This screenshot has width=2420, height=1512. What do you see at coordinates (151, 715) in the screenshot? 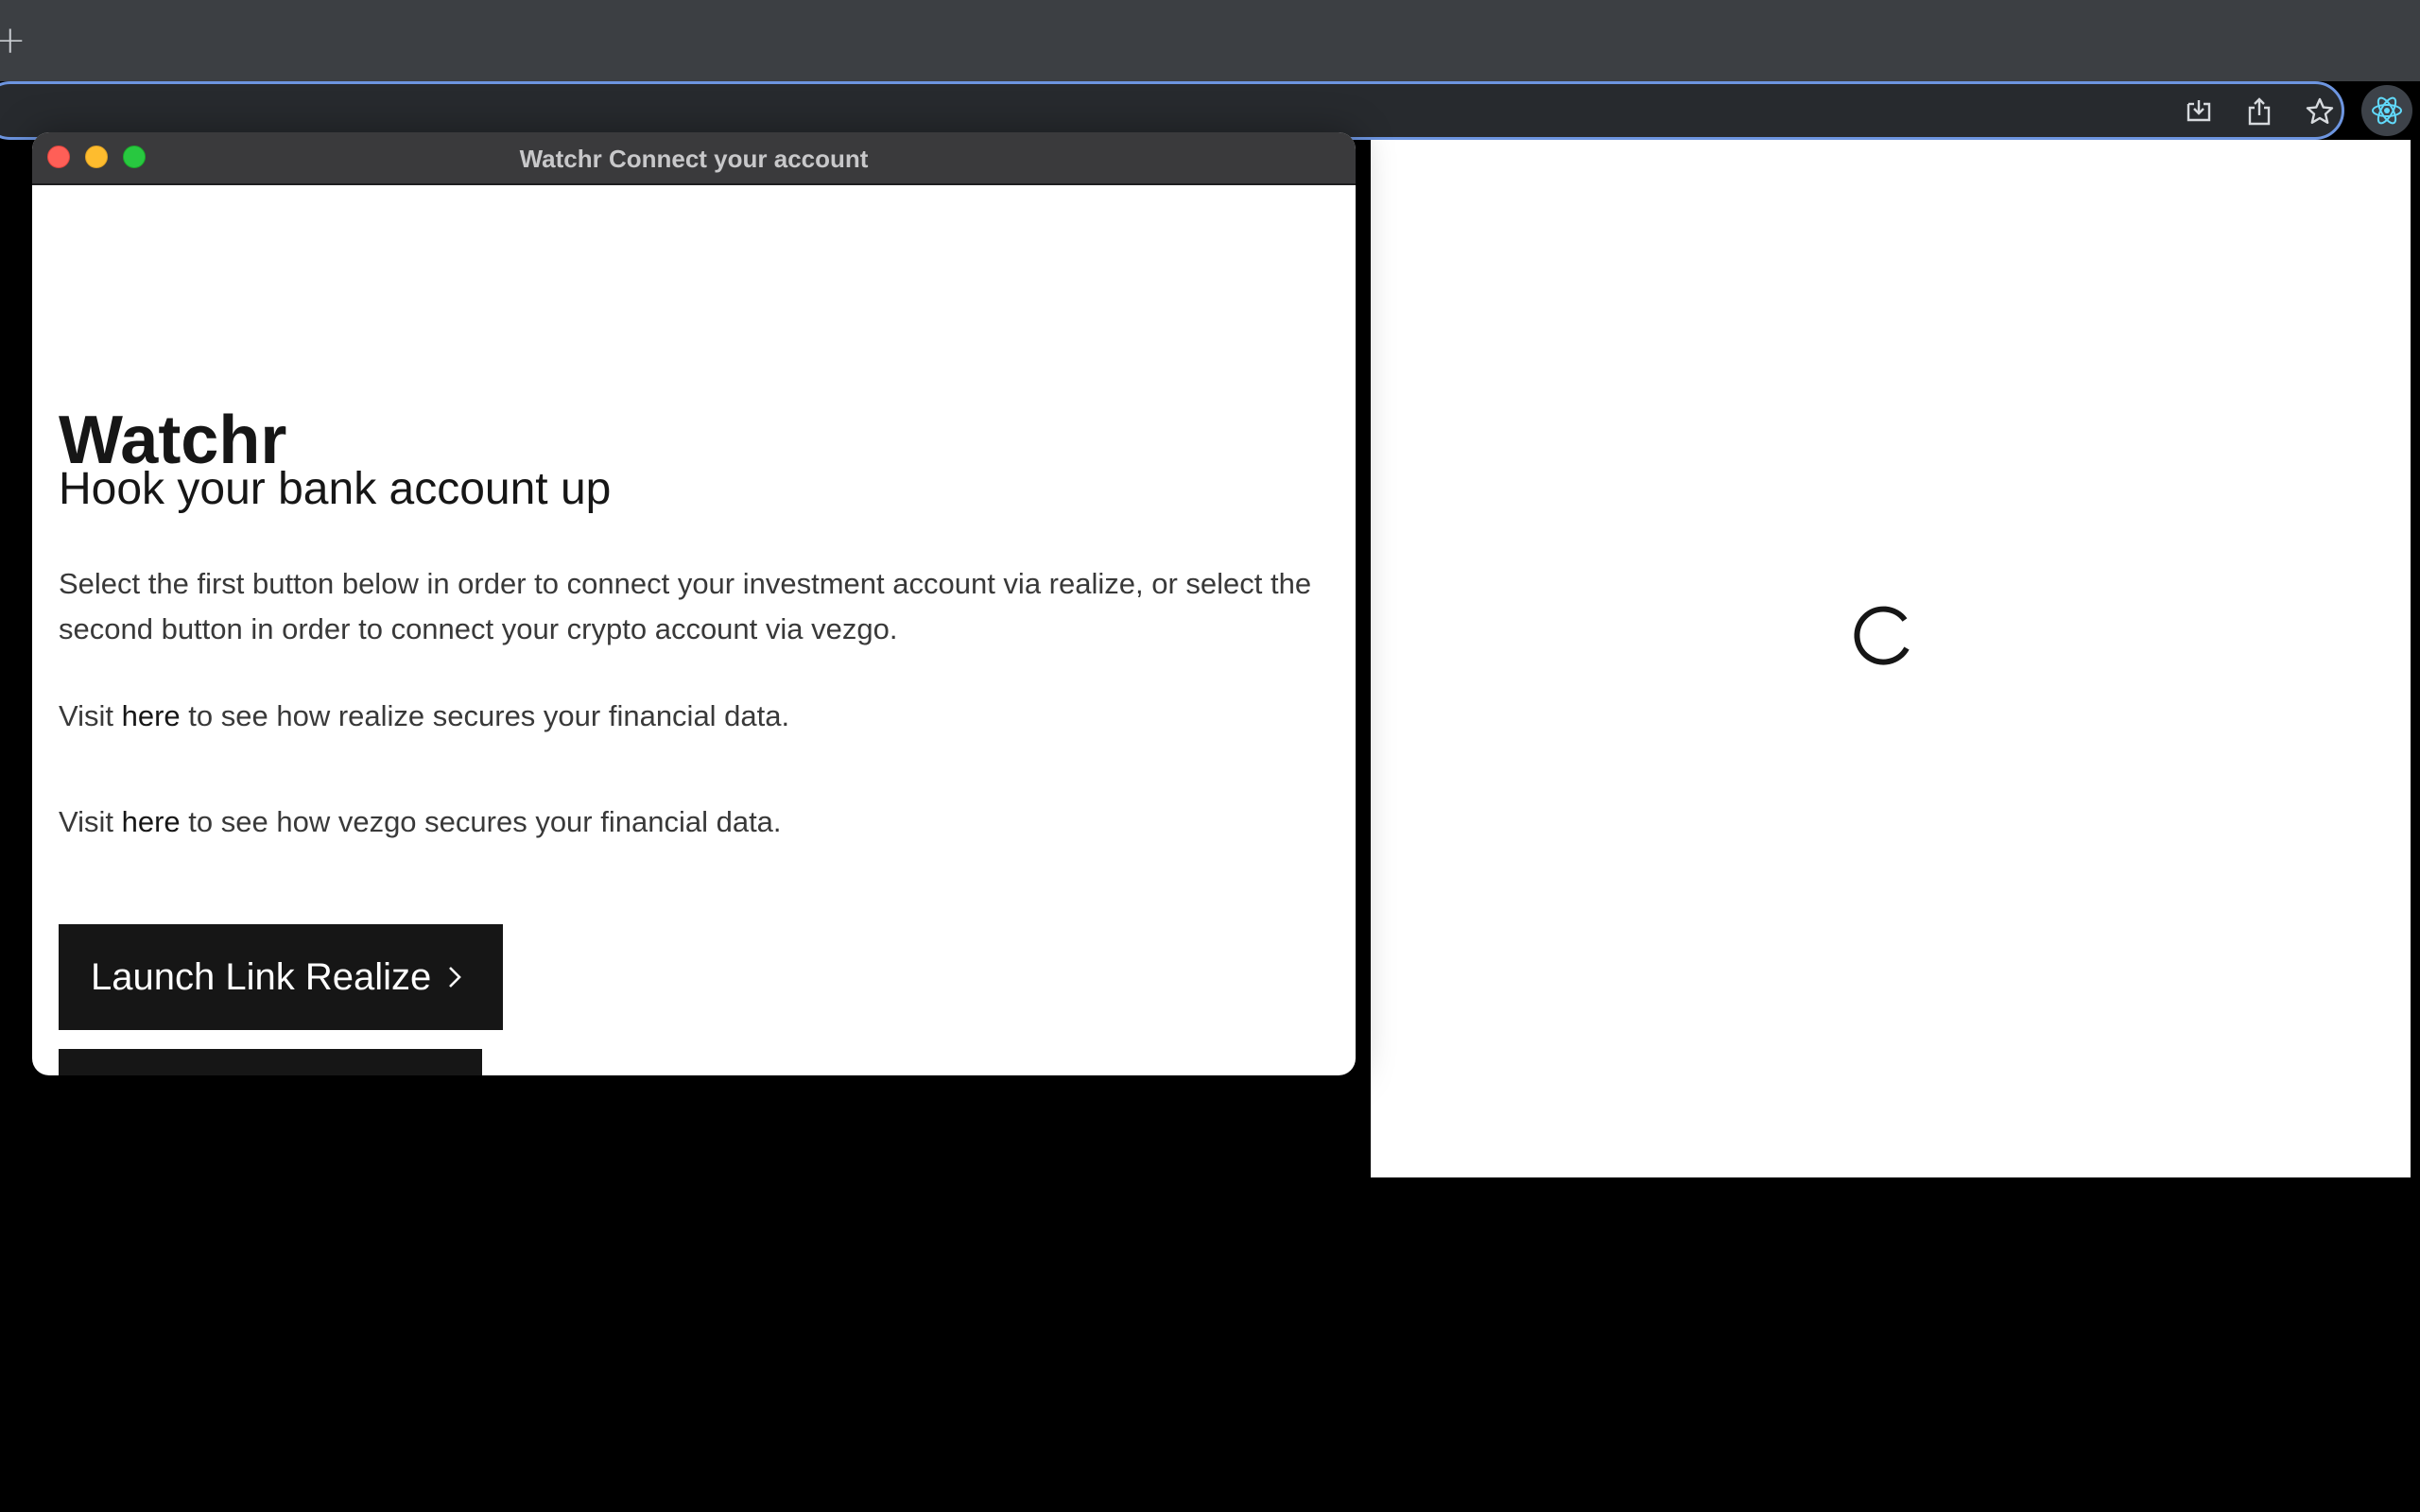
I see `realize-security-link: here` at bounding box center [151, 715].